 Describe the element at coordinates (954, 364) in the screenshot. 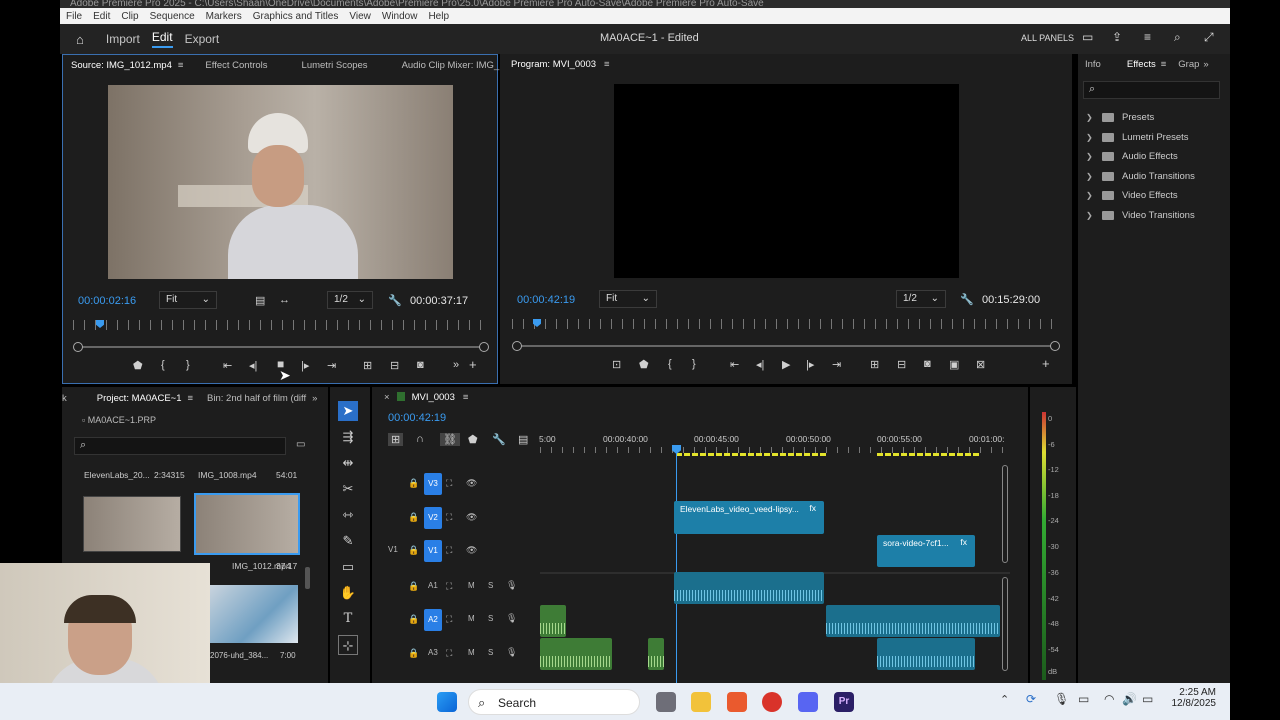

I see `comparison-view-icon: ▣` at that location.